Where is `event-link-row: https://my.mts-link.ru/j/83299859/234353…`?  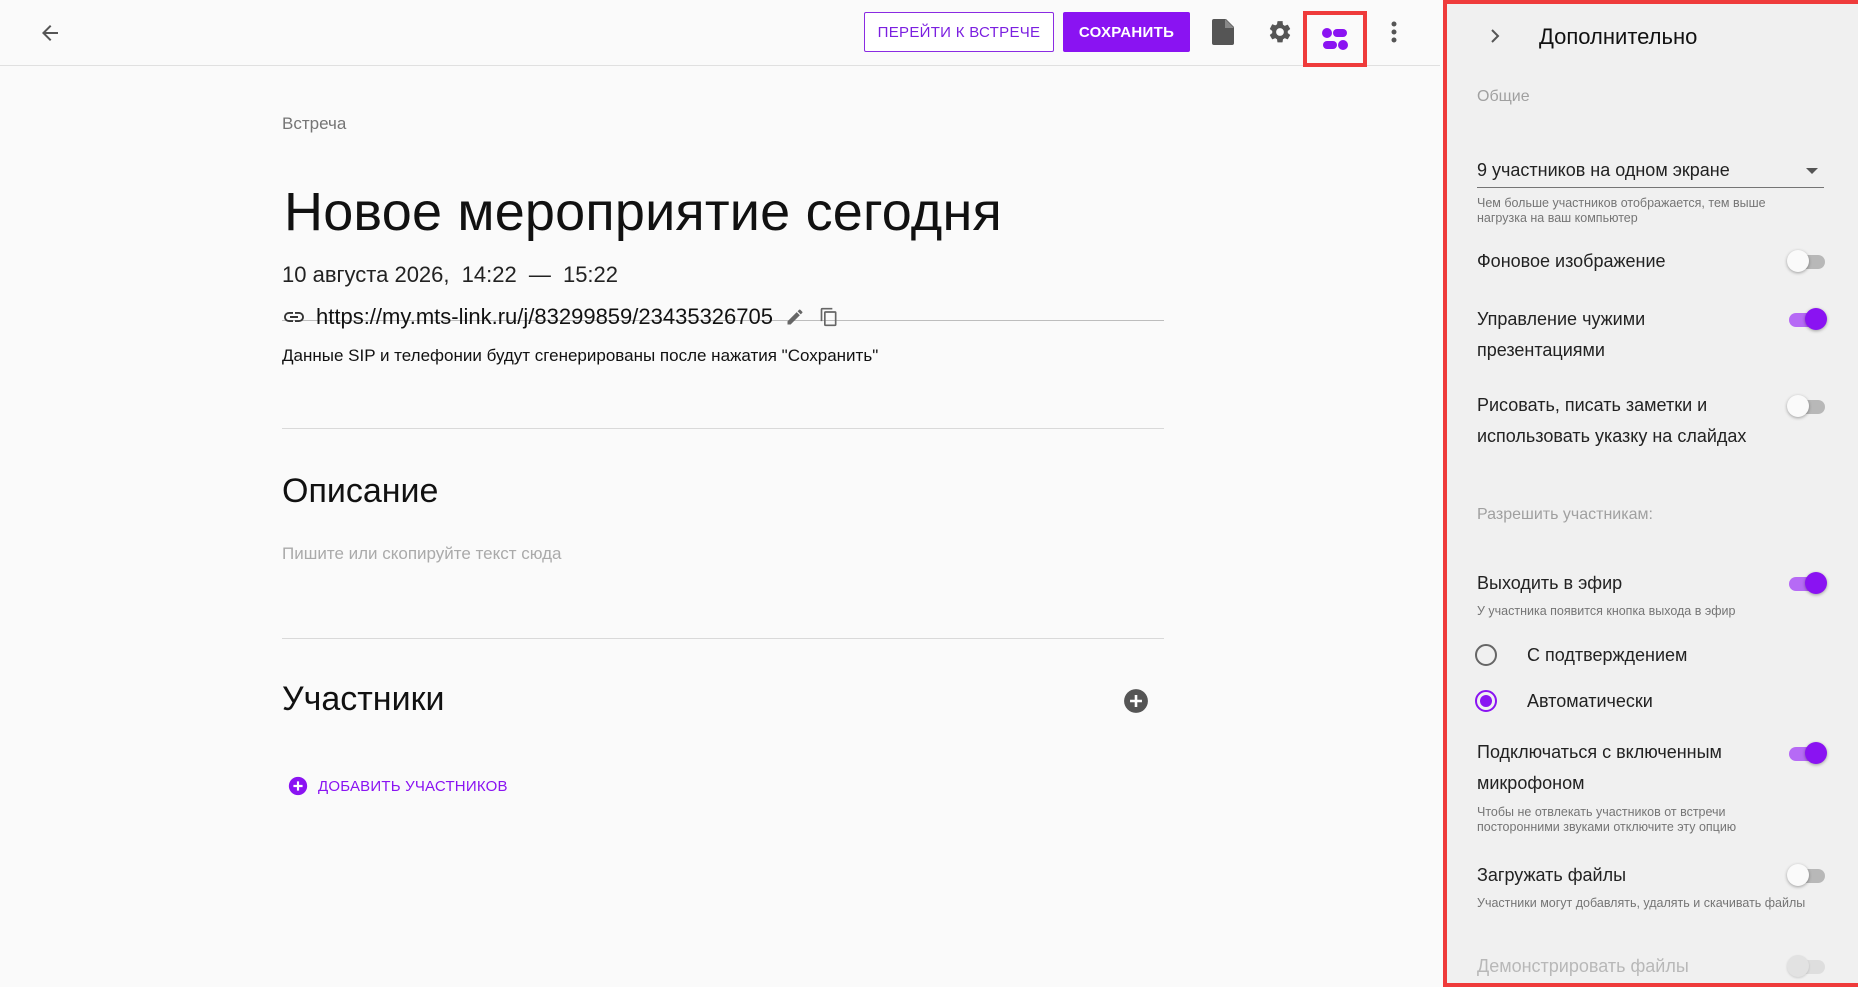 event-link-row: https://my.mts-link.ru/j/83299859/234353… is located at coordinates (560, 317).